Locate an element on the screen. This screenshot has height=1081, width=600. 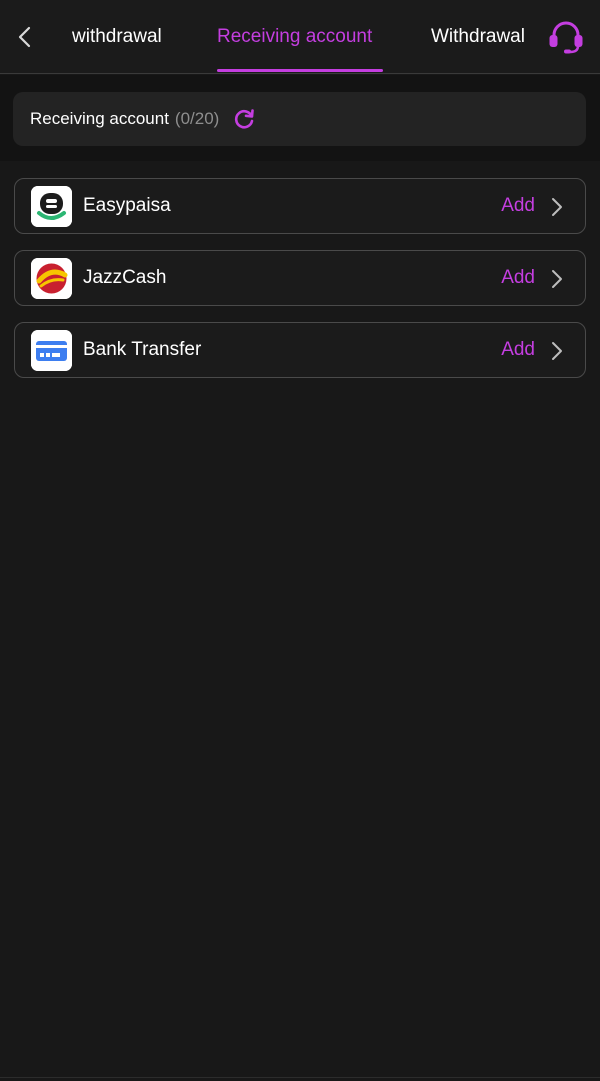
headset-icon is located at coordinates (566, 37).